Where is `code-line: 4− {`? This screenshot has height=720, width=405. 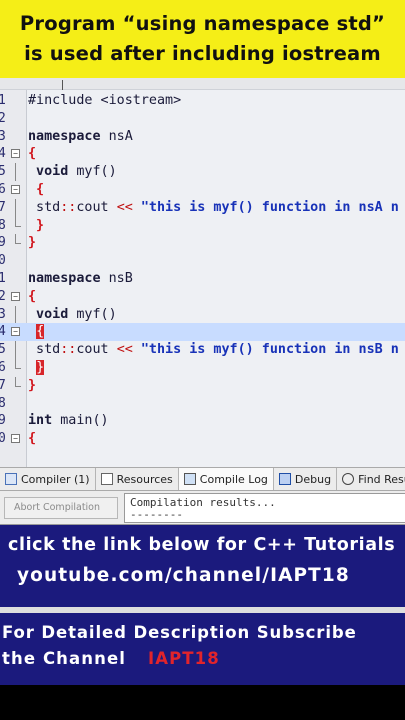 code-line: 4− { is located at coordinates (202, 332).